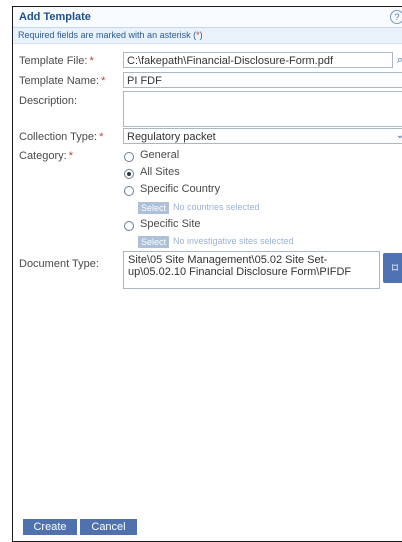  I want to click on category-radio-specific-site, so click(129, 226).